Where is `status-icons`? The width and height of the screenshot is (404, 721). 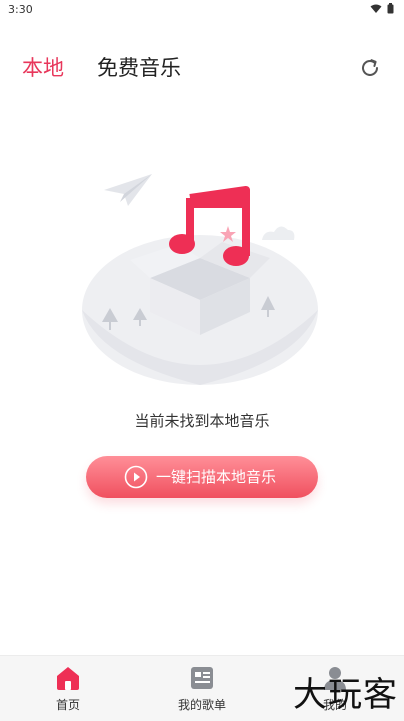
status-icons is located at coordinates (382, 8).